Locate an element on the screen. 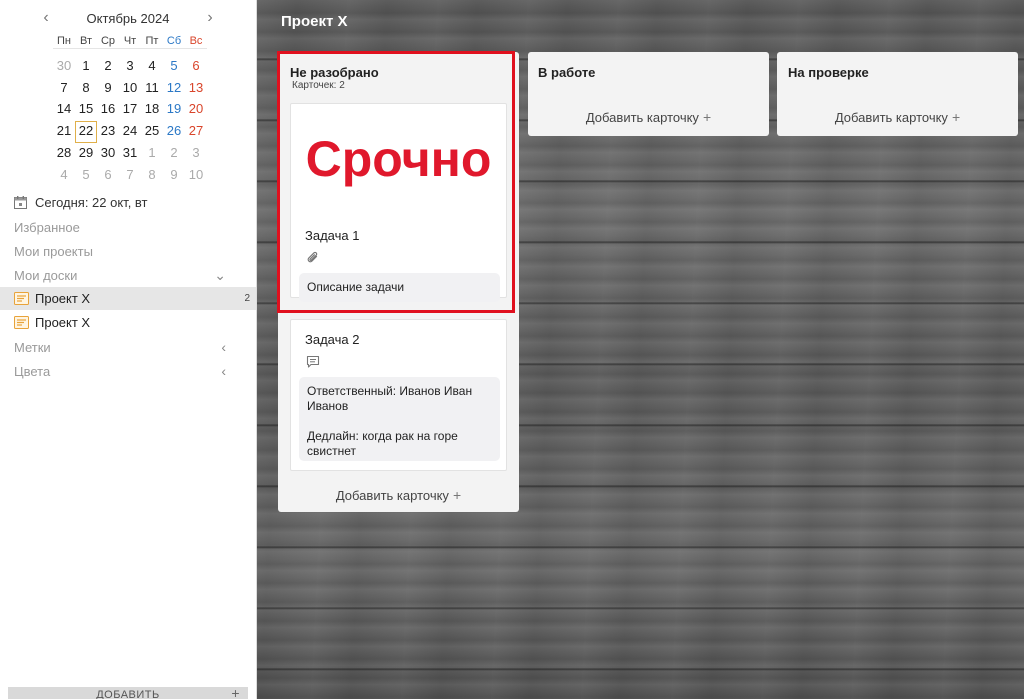 This screenshot has height=699, width=1024. weekday-label: Чт is located at coordinates (130, 41).